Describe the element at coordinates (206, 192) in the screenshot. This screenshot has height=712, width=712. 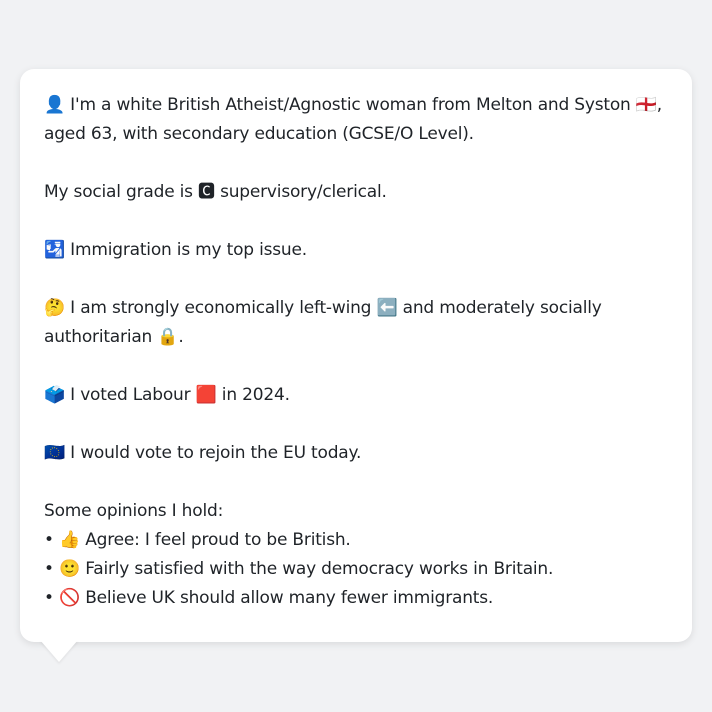
I see `grade-c-icon: 🅲` at that location.